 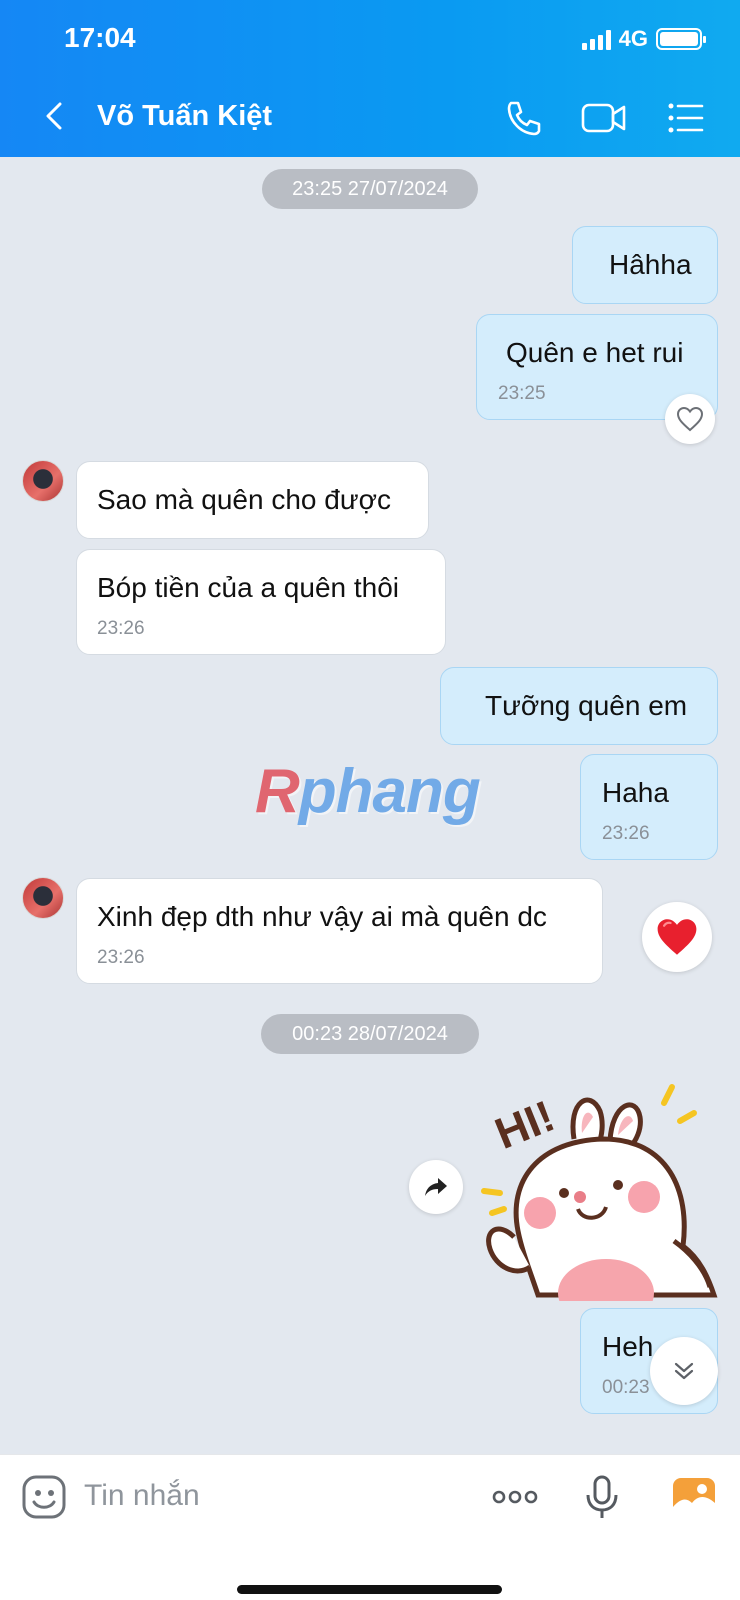 What do you see at coordinates (322, 916) in the screenshot?
I see `message-text: Xinh đẹp dth như vậy ai mà quên dc` at bounding box center [322, 916].